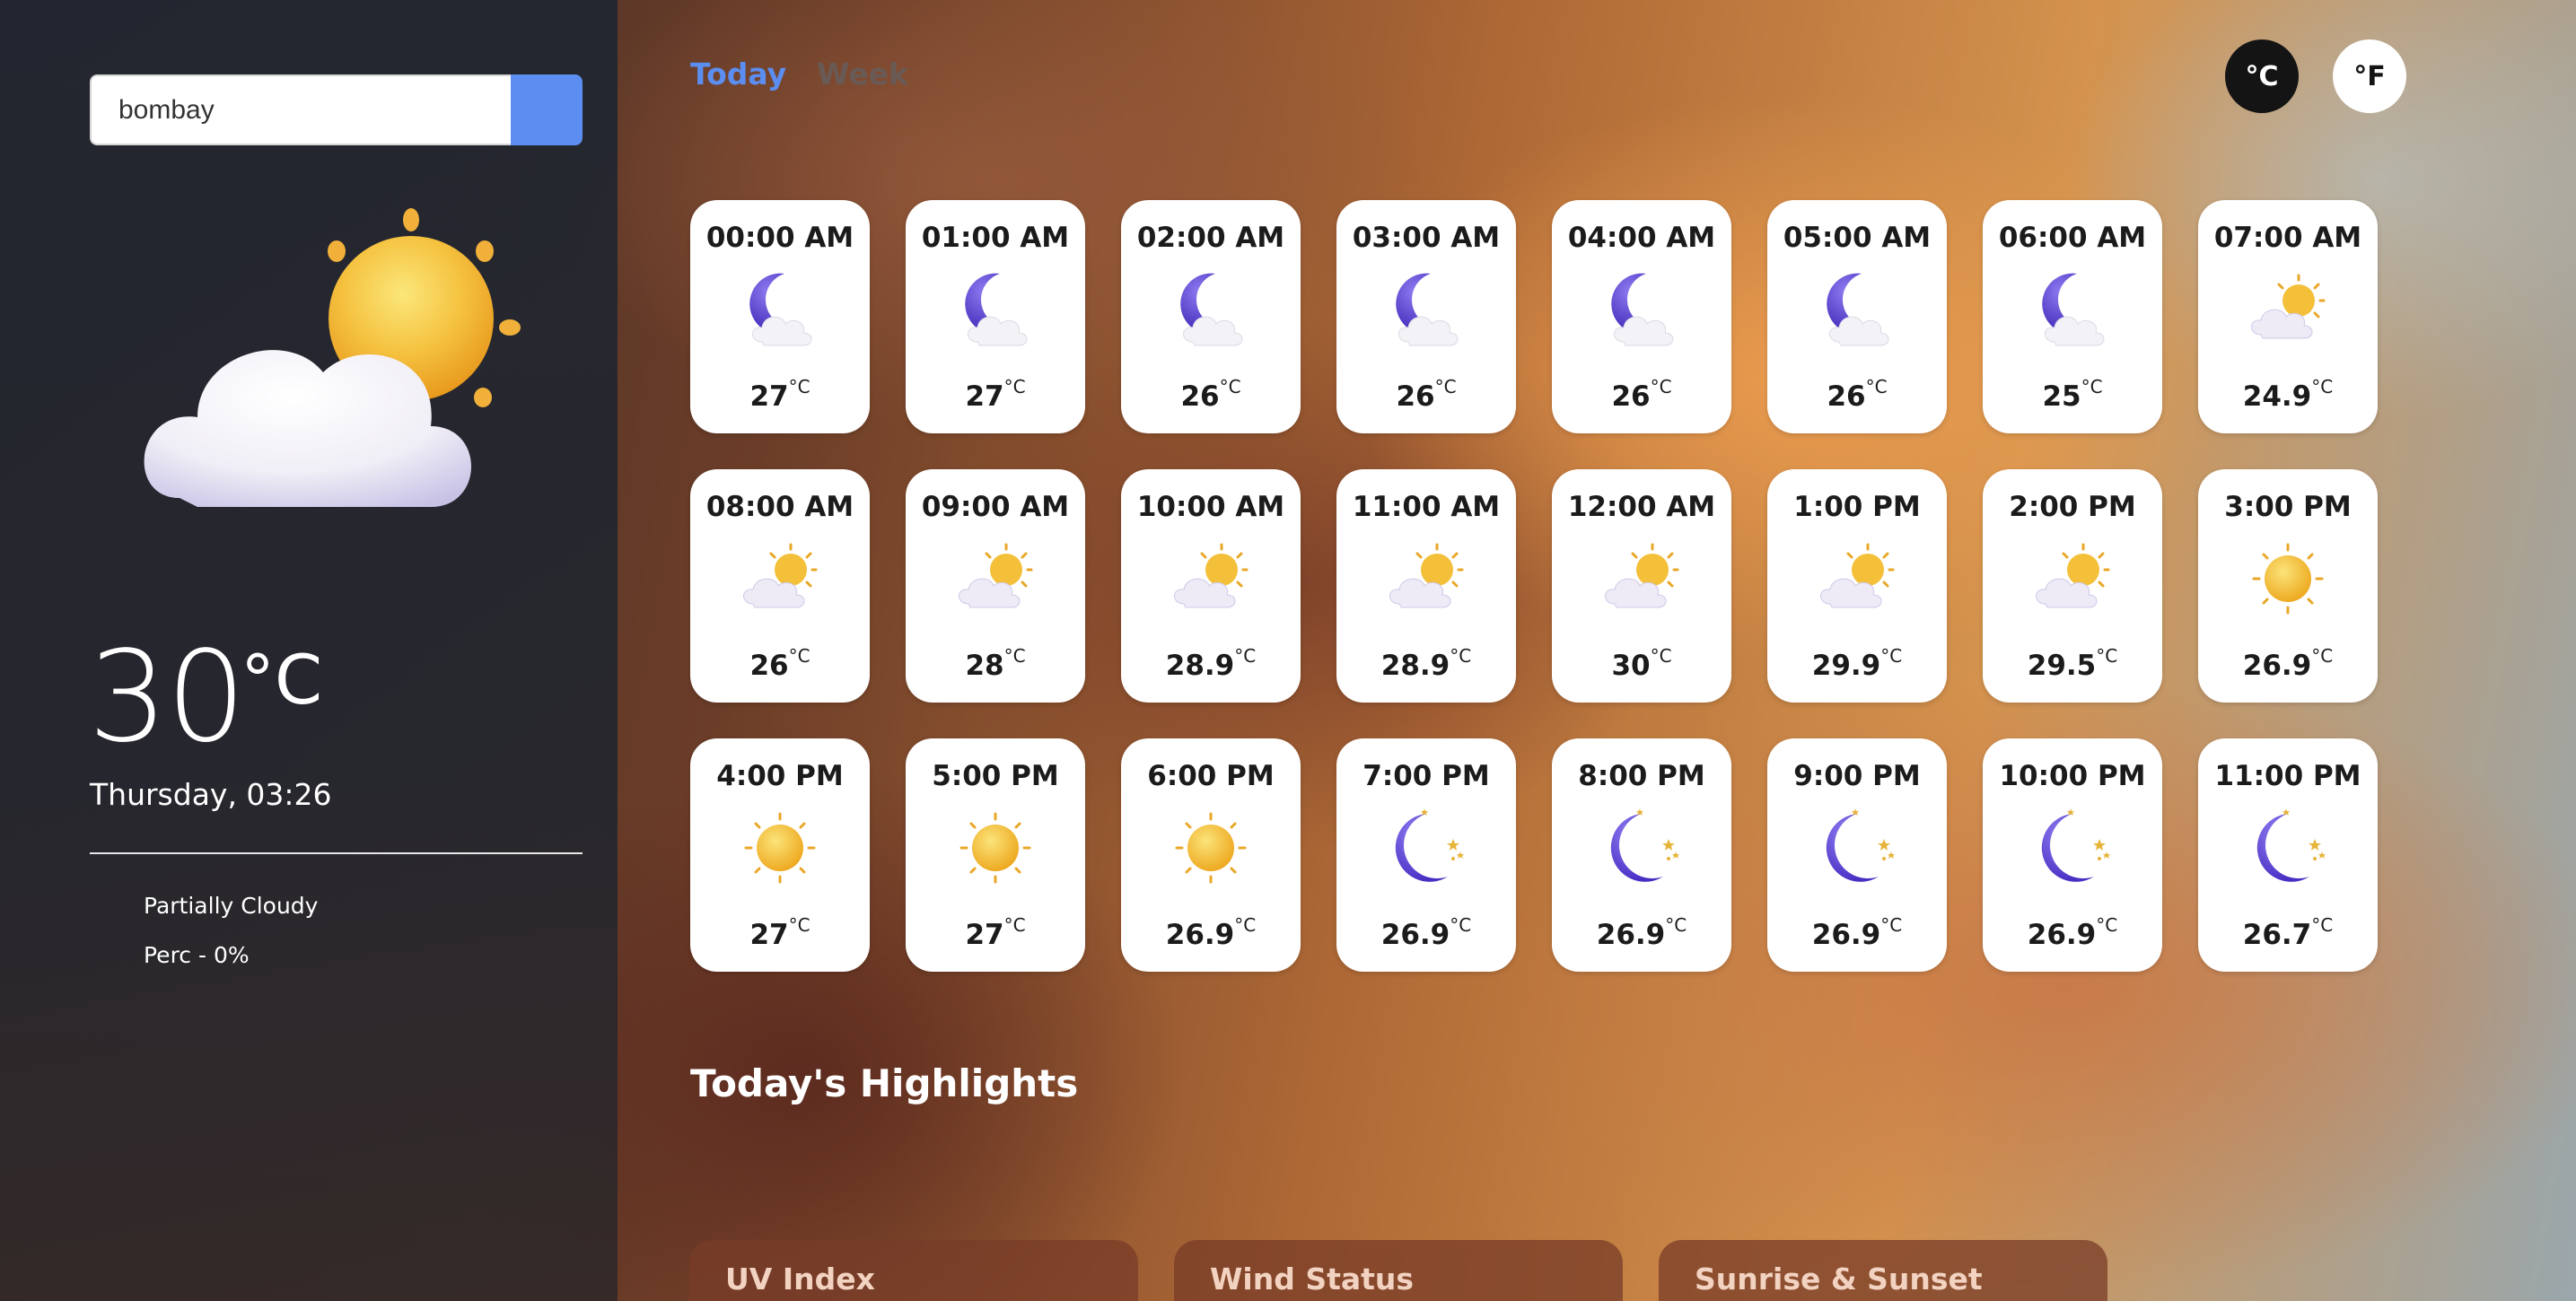 The width and height of the screenshot is (2576, 1301). I want to click on hourly-time: 12:00 AM, so click(1641, 507).